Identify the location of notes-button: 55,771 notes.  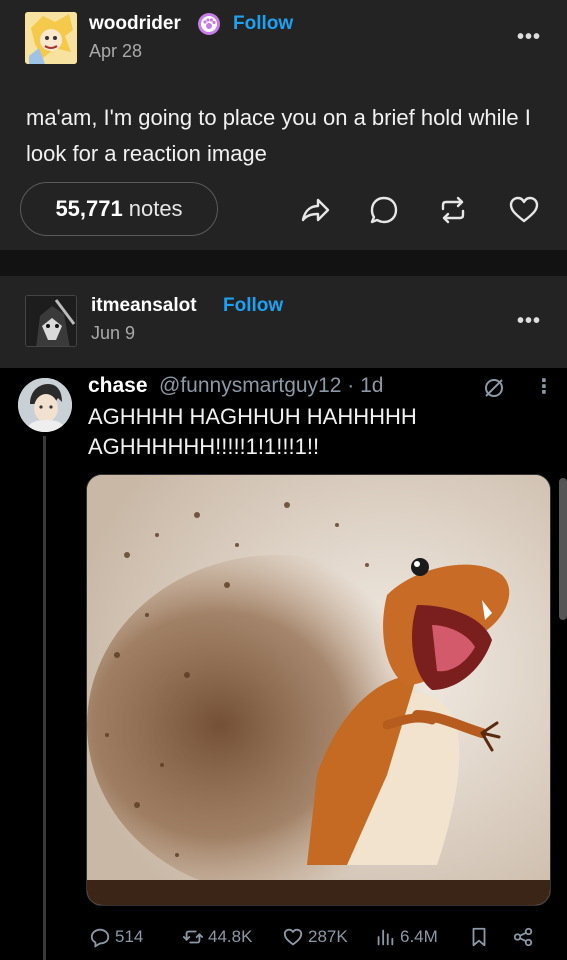
(119, 209).